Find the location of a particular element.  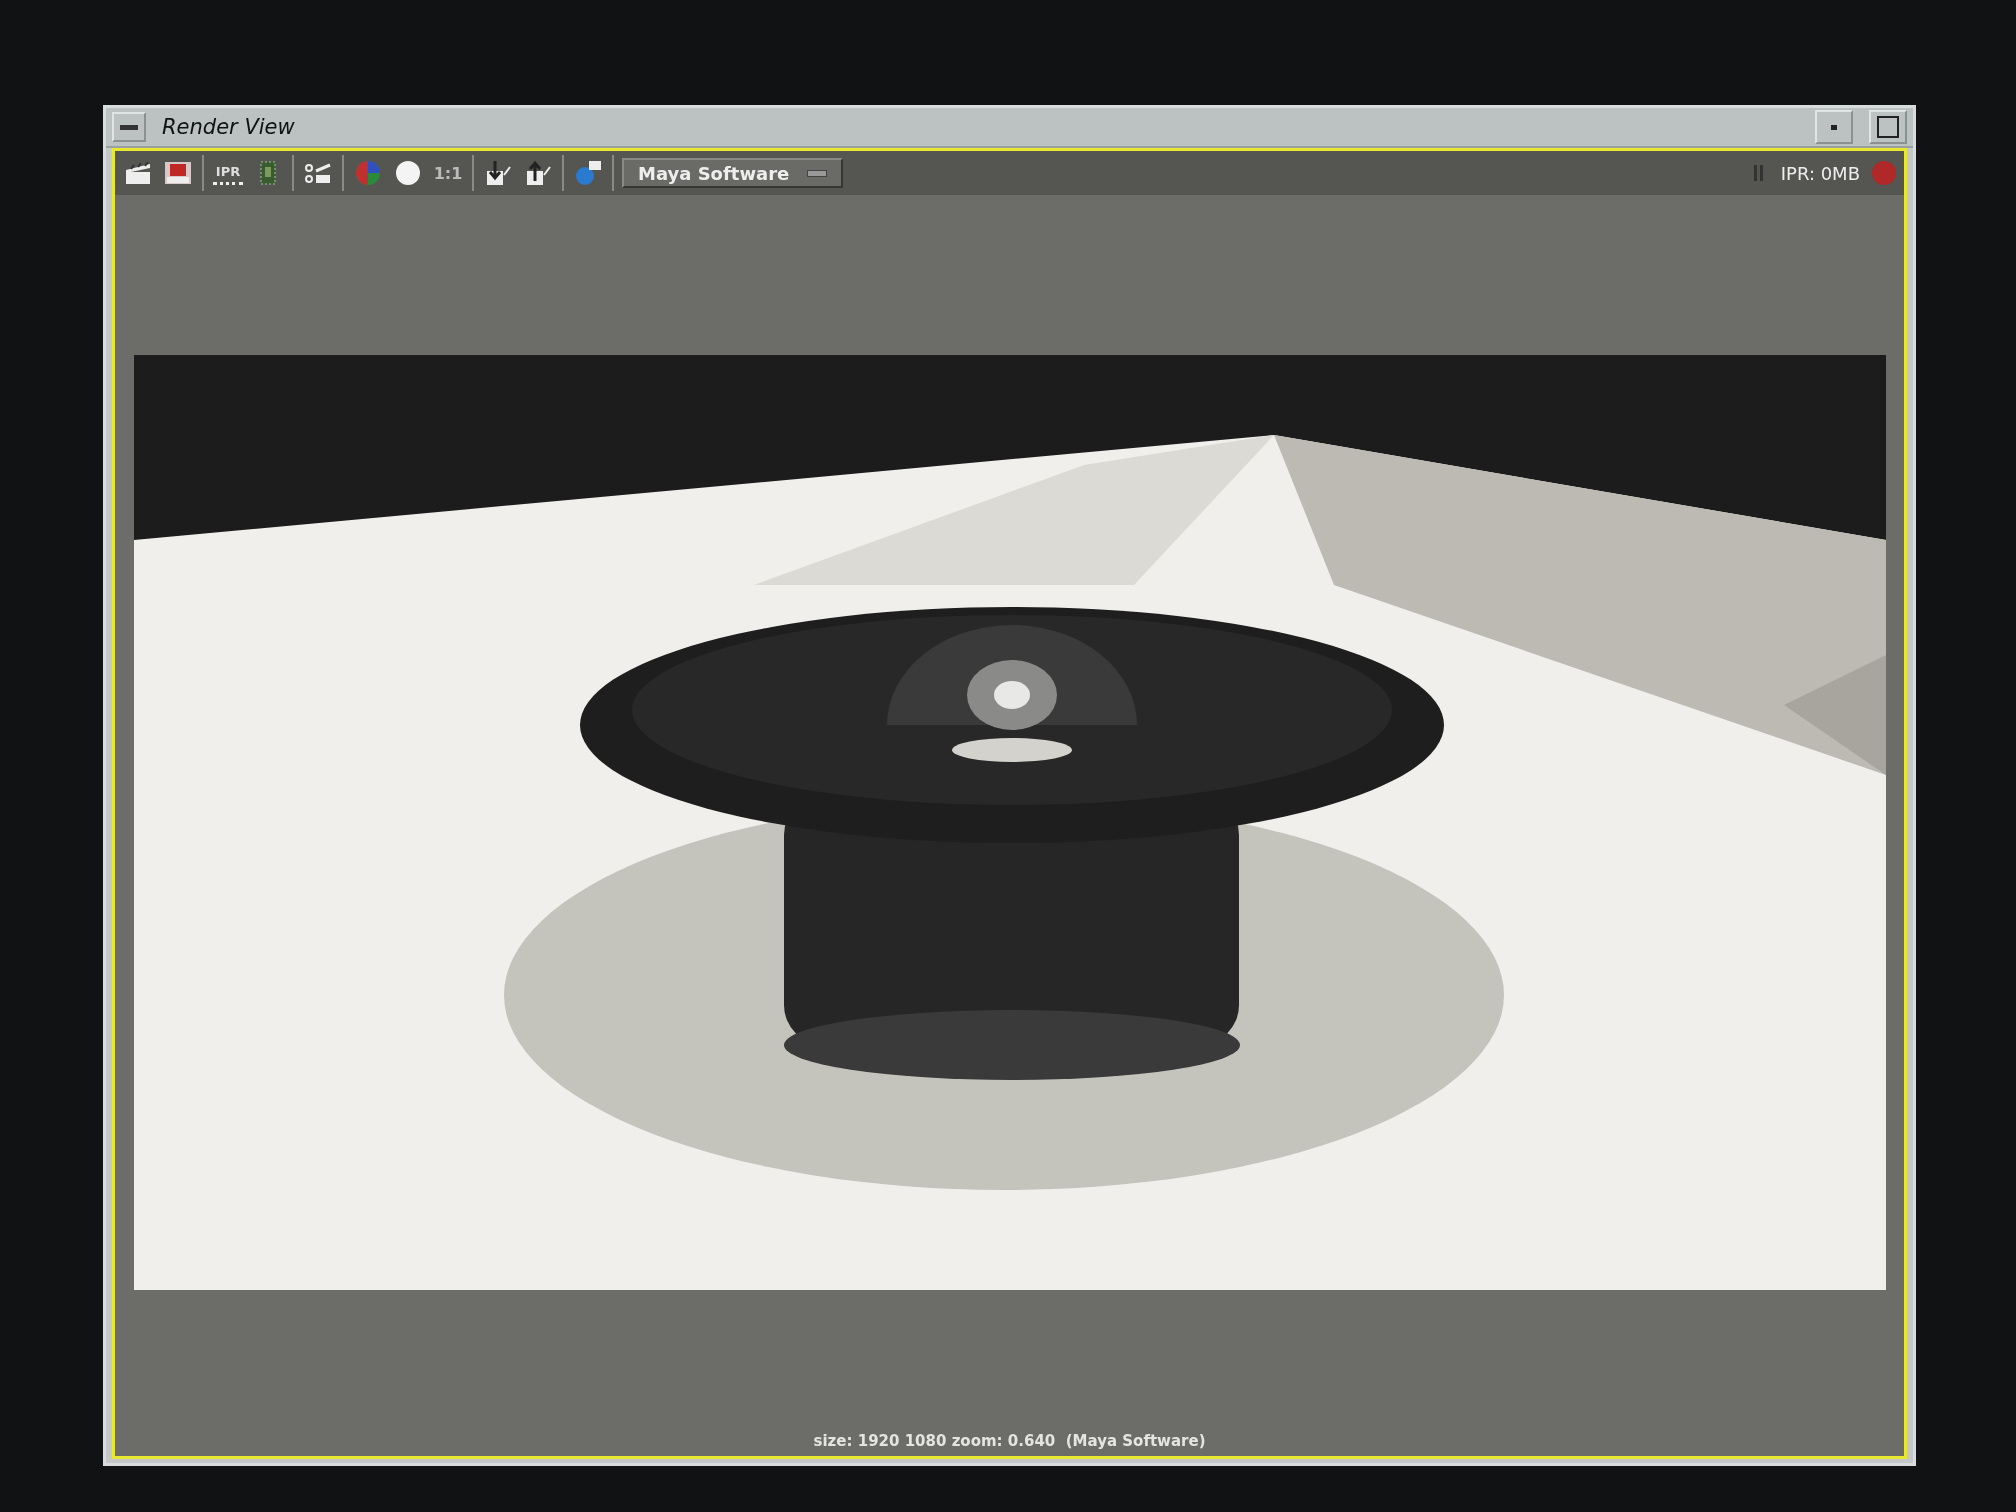

window-title: Render View is located at coordinates (229, 127).